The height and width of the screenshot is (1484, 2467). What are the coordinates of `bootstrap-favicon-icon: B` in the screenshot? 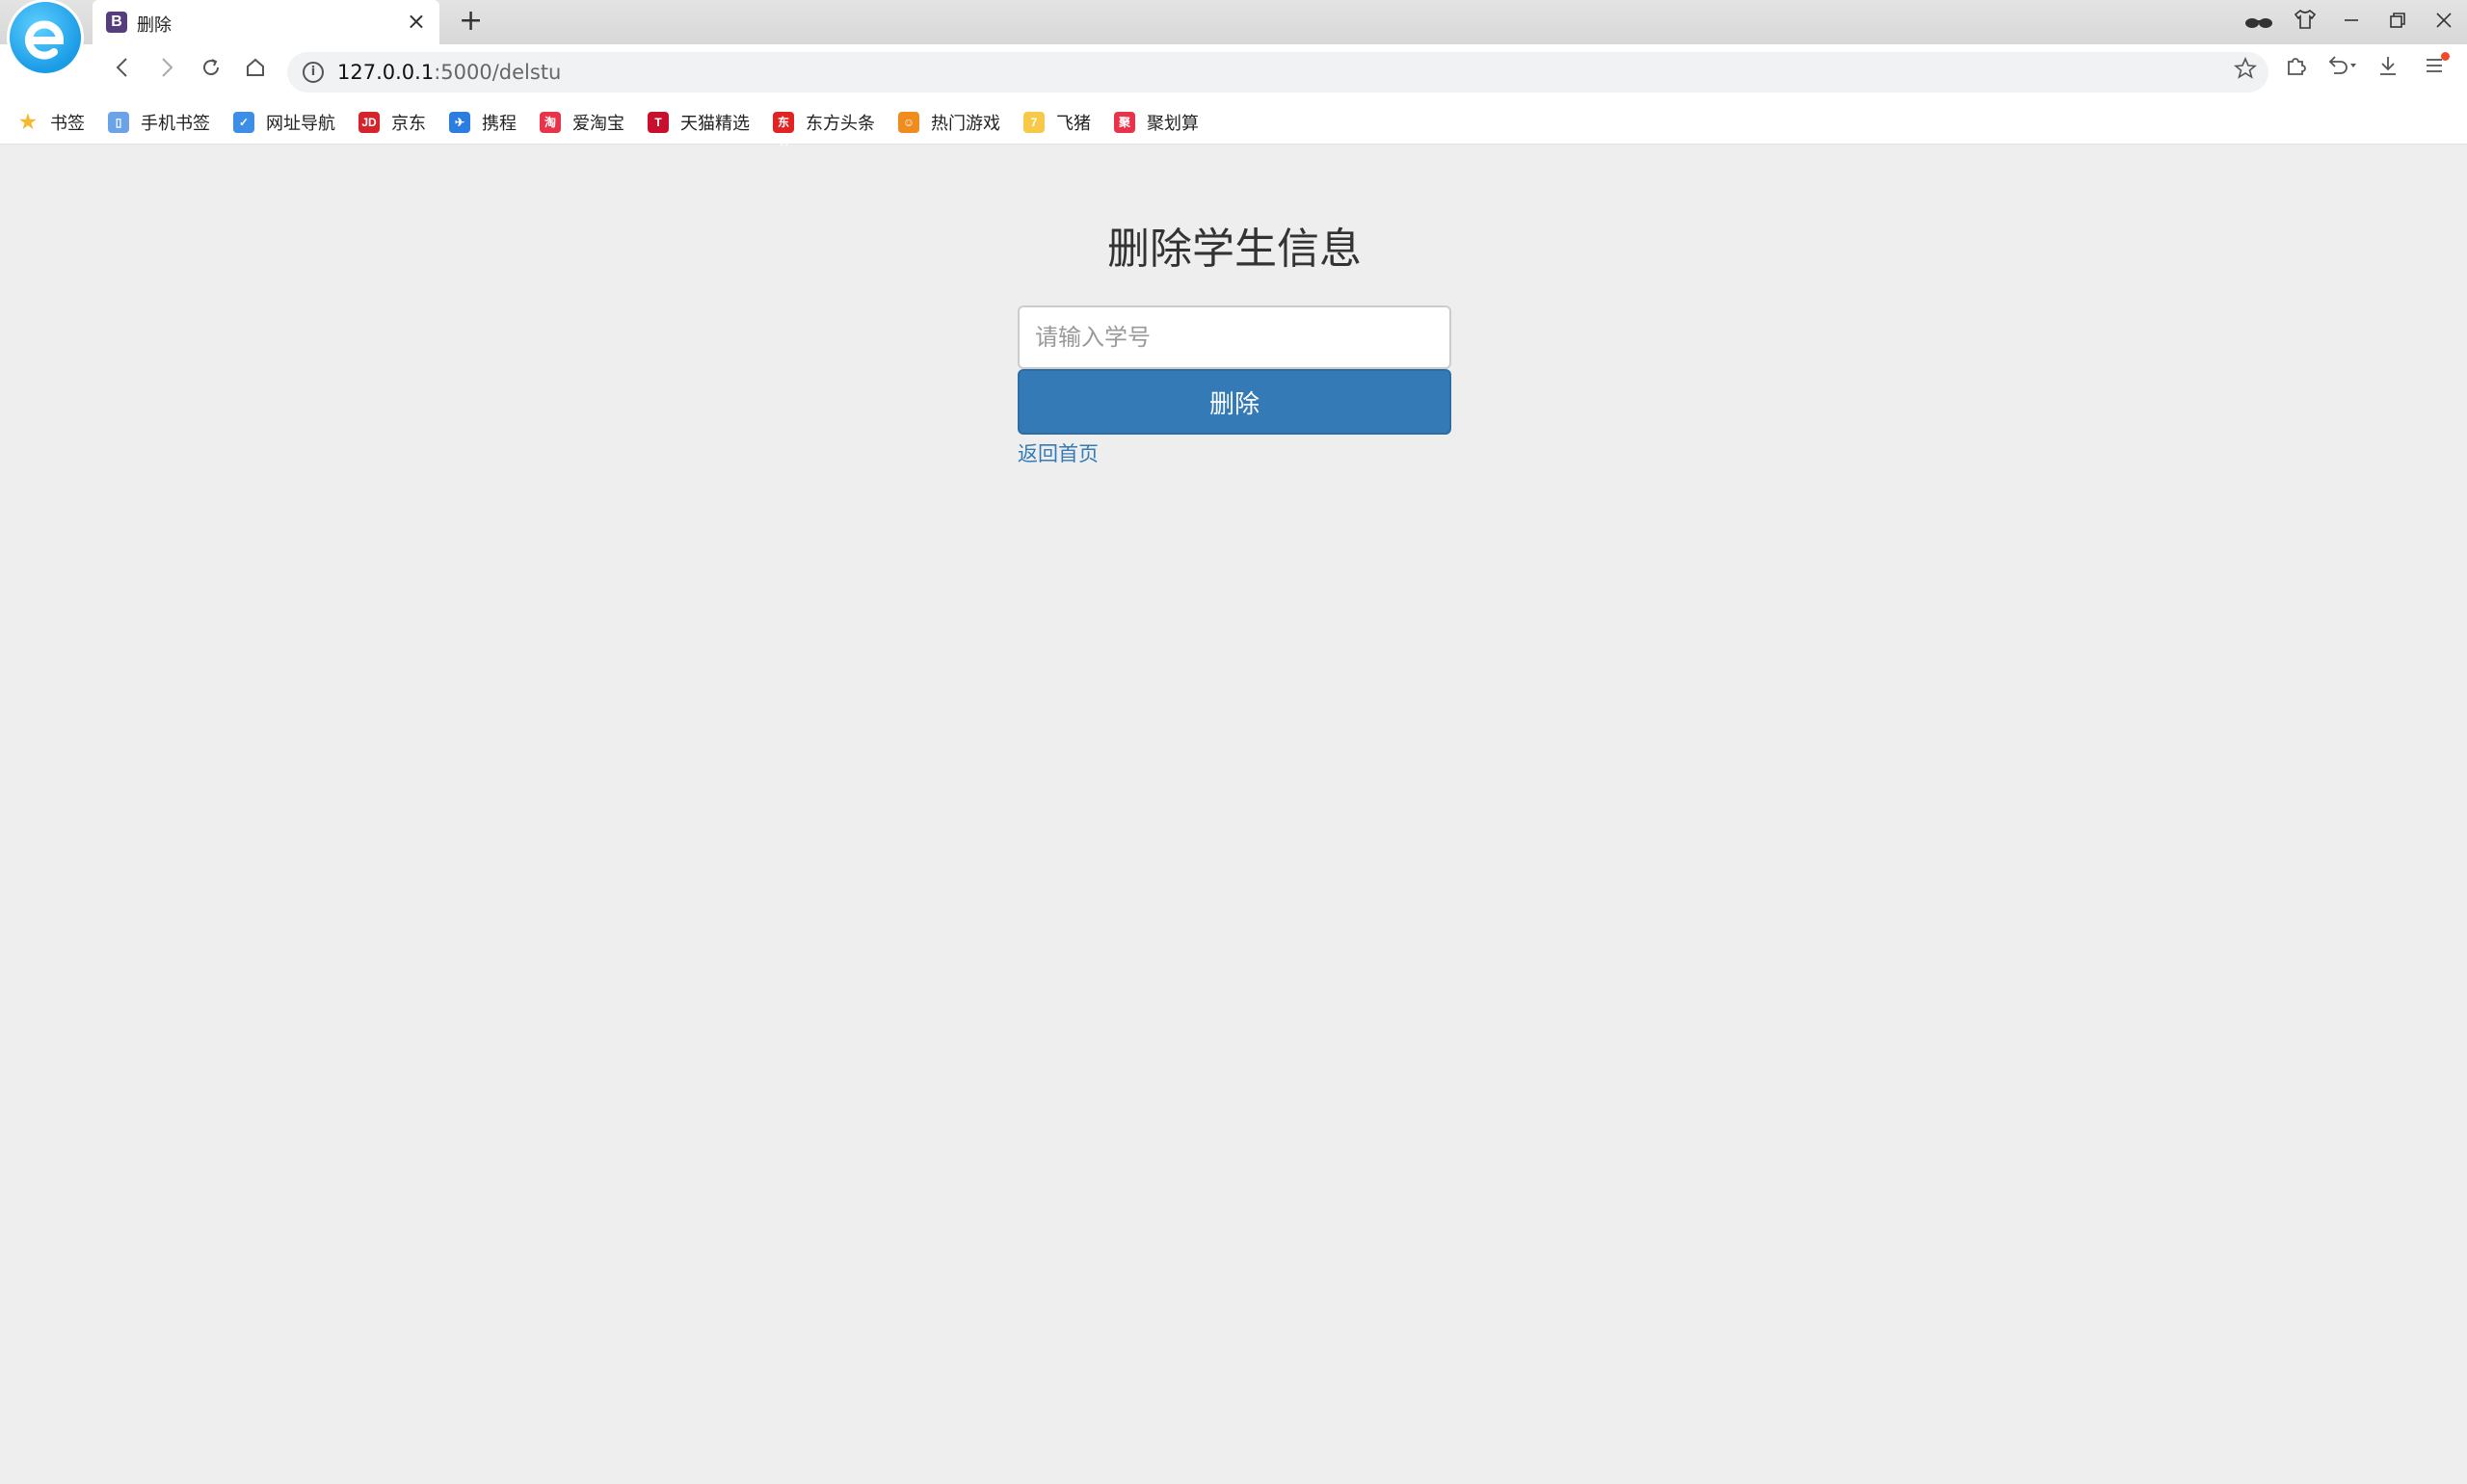 It's located at (116, 22).